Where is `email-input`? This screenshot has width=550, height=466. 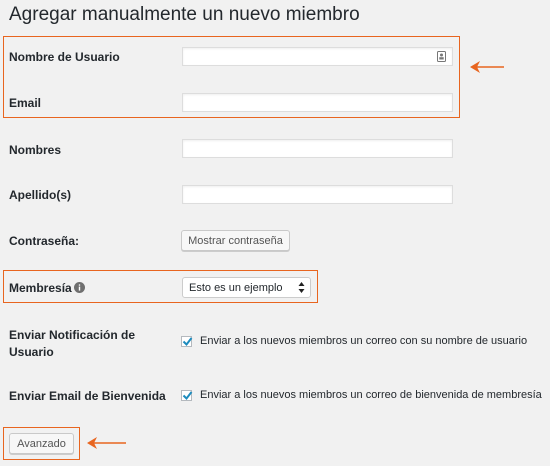 email-input is located at coordinates (317, 102).